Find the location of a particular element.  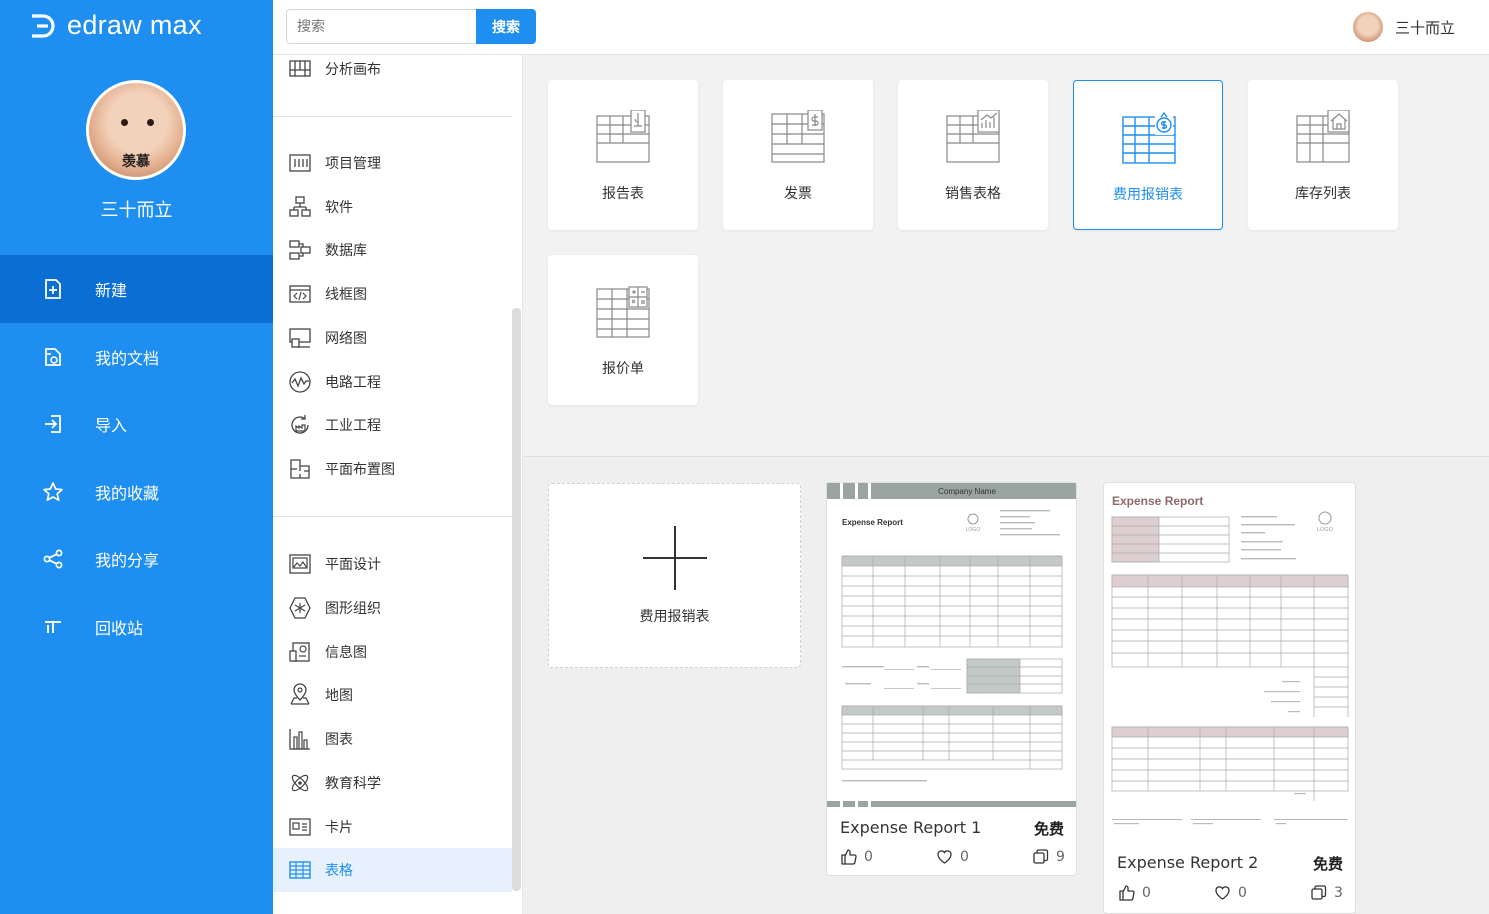

category-network: 网络图 is located at coordinates (392, 338).